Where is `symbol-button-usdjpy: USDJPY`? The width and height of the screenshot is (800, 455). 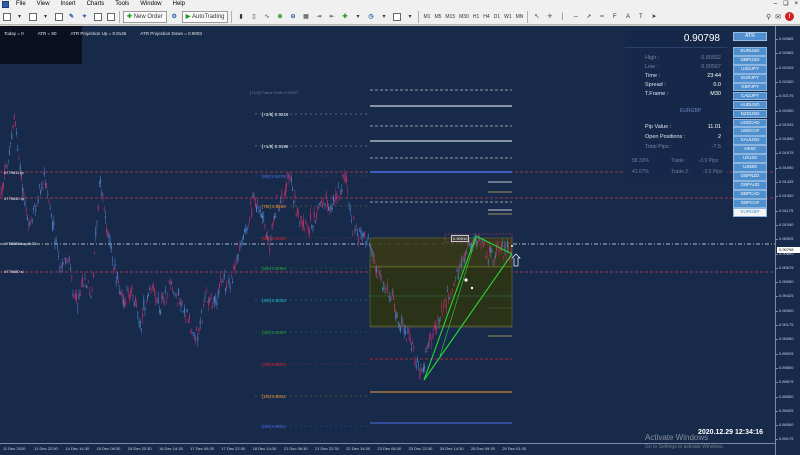 symbol-button-usdjpy: USDJPY is located at coordinates (750, 69).